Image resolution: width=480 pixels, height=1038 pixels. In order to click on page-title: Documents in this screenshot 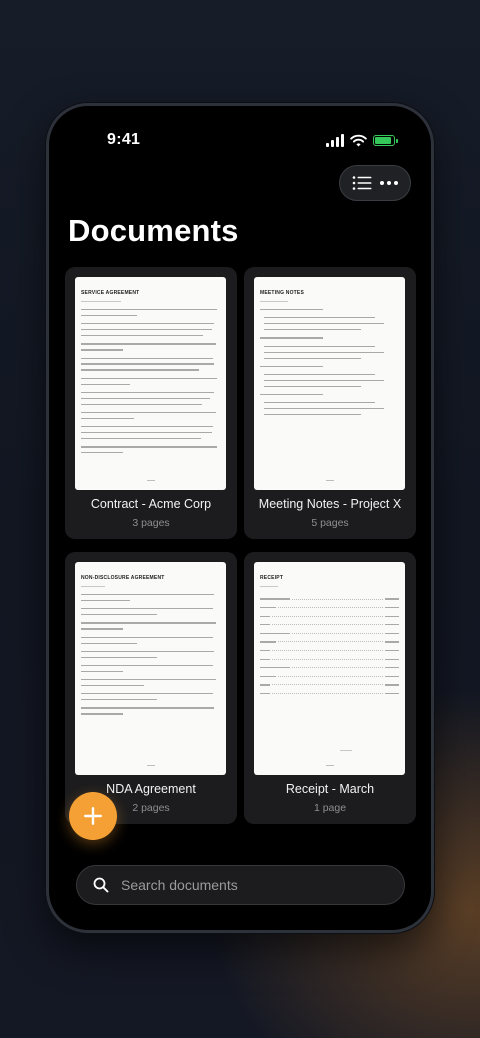, I will do `click(153, 230)`.